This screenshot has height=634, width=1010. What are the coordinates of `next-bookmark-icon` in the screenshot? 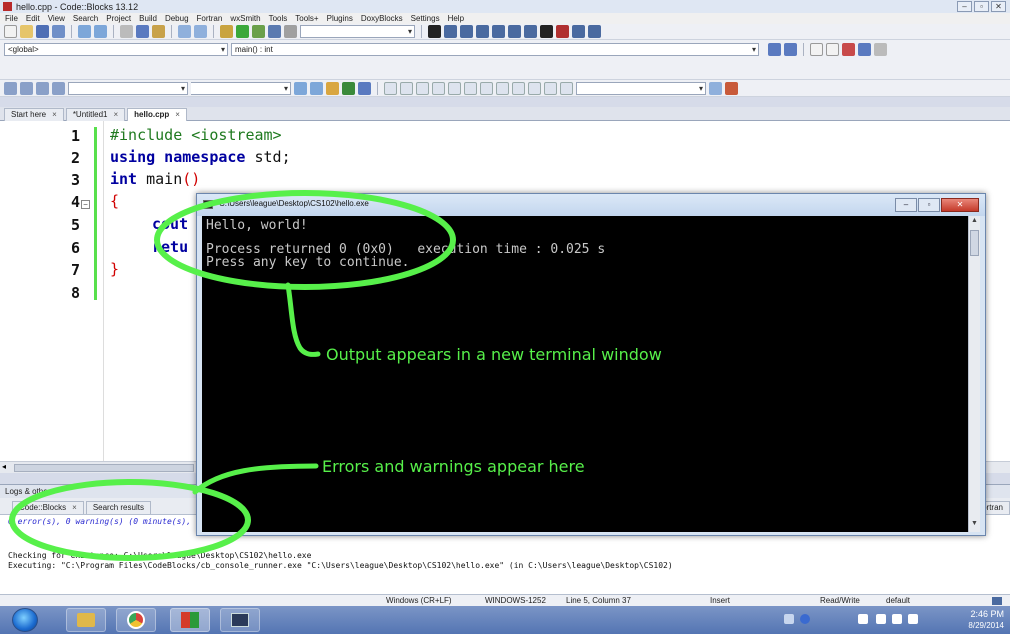 It's located at (42, 88).